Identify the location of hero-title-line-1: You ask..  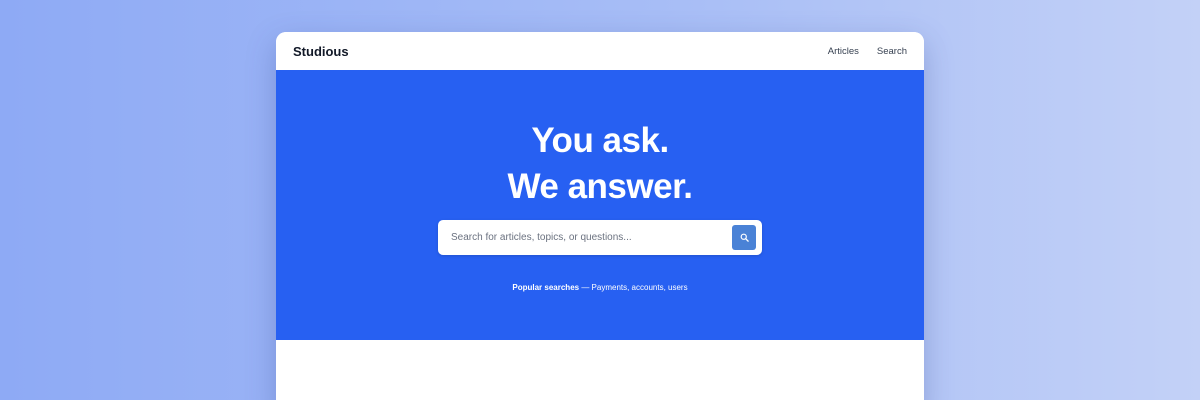
(600, 140).